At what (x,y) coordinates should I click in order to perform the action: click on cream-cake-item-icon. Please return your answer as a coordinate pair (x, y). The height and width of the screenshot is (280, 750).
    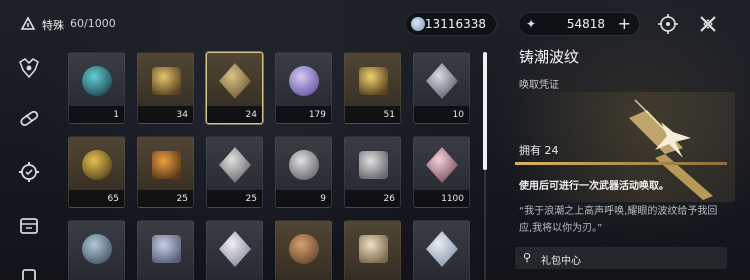
    Looking at the image, I should click on (373, 249).